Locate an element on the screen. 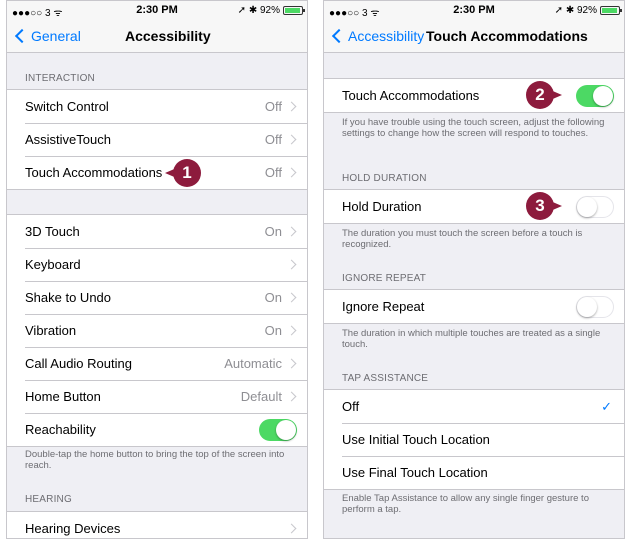  section-header-tap-assistance: TAP ASSISTANCE is located at coordinates (385, 378).